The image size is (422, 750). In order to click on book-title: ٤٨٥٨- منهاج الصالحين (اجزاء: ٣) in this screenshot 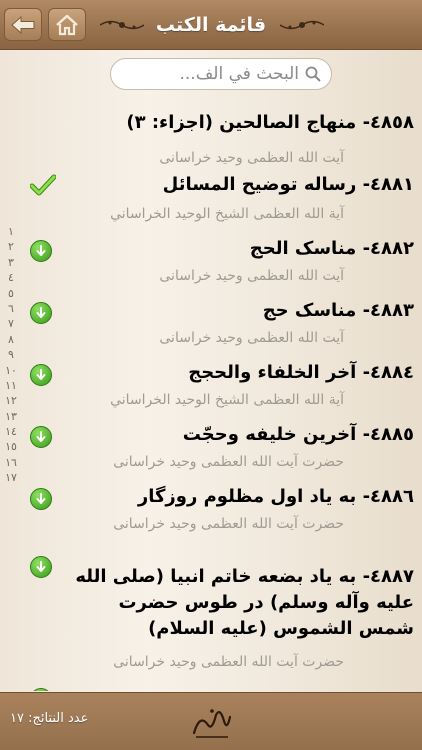, I will do `click(270, 122)`.